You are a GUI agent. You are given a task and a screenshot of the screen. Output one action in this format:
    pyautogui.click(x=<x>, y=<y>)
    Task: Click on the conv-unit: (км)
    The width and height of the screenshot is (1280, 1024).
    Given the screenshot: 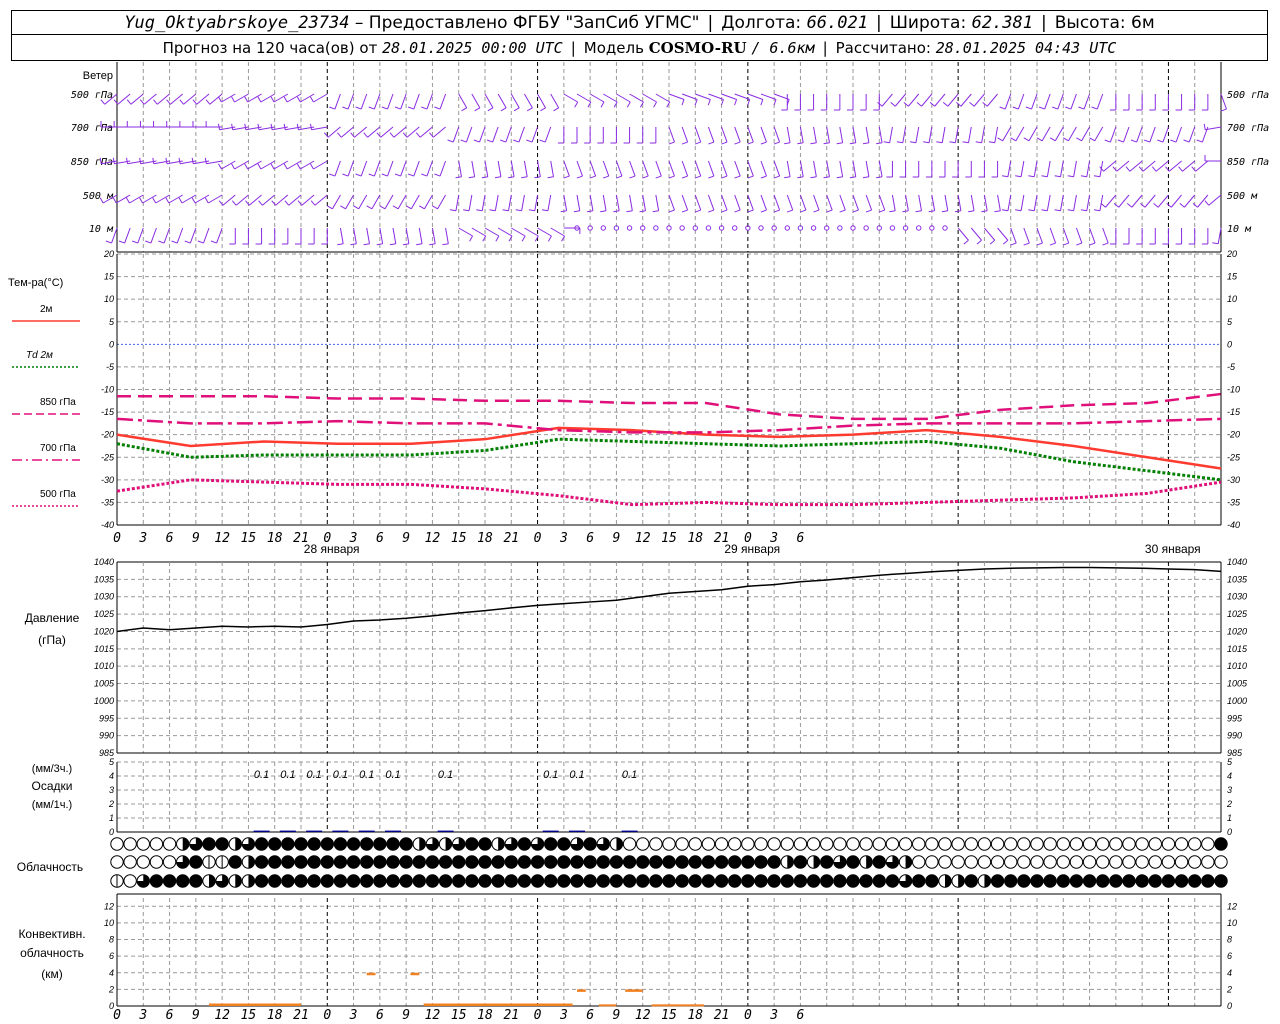 What is the action you would take?
    pyautogui.click(x=52, y=974)
    